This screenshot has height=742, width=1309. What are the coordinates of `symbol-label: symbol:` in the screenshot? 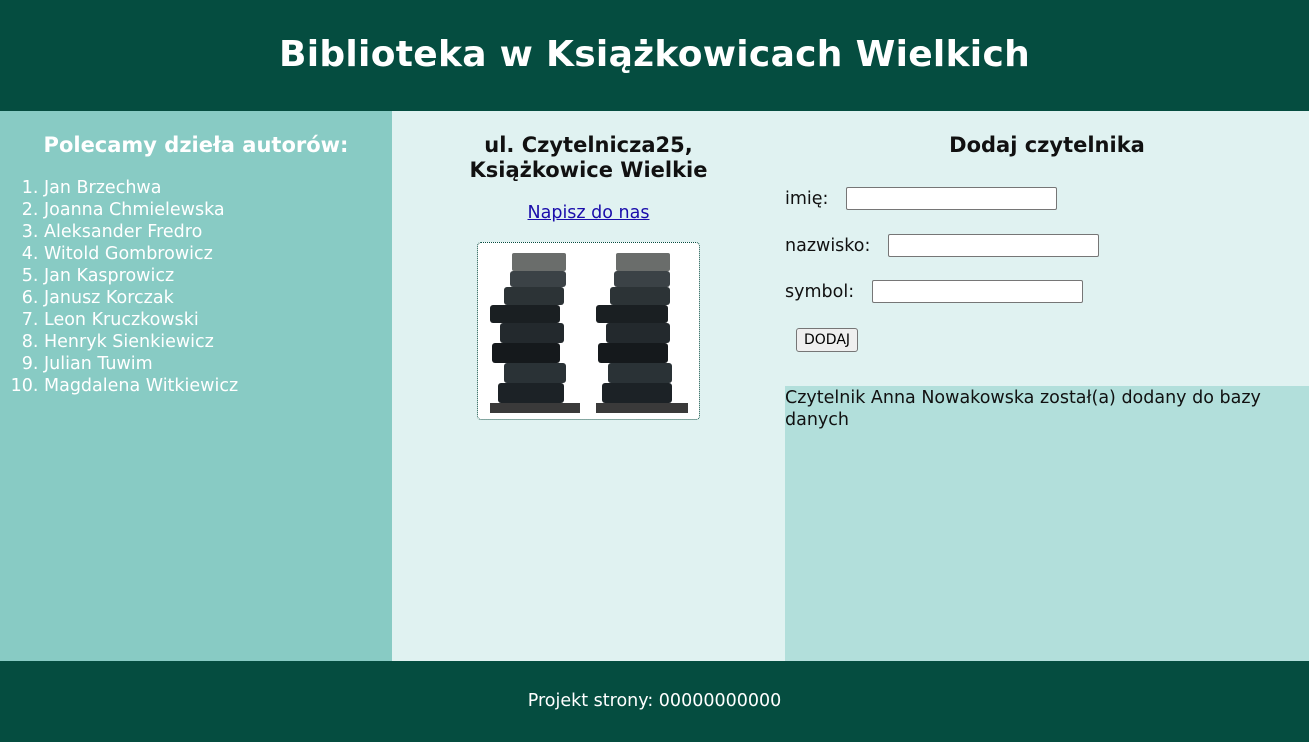 It's located at (820, 291).